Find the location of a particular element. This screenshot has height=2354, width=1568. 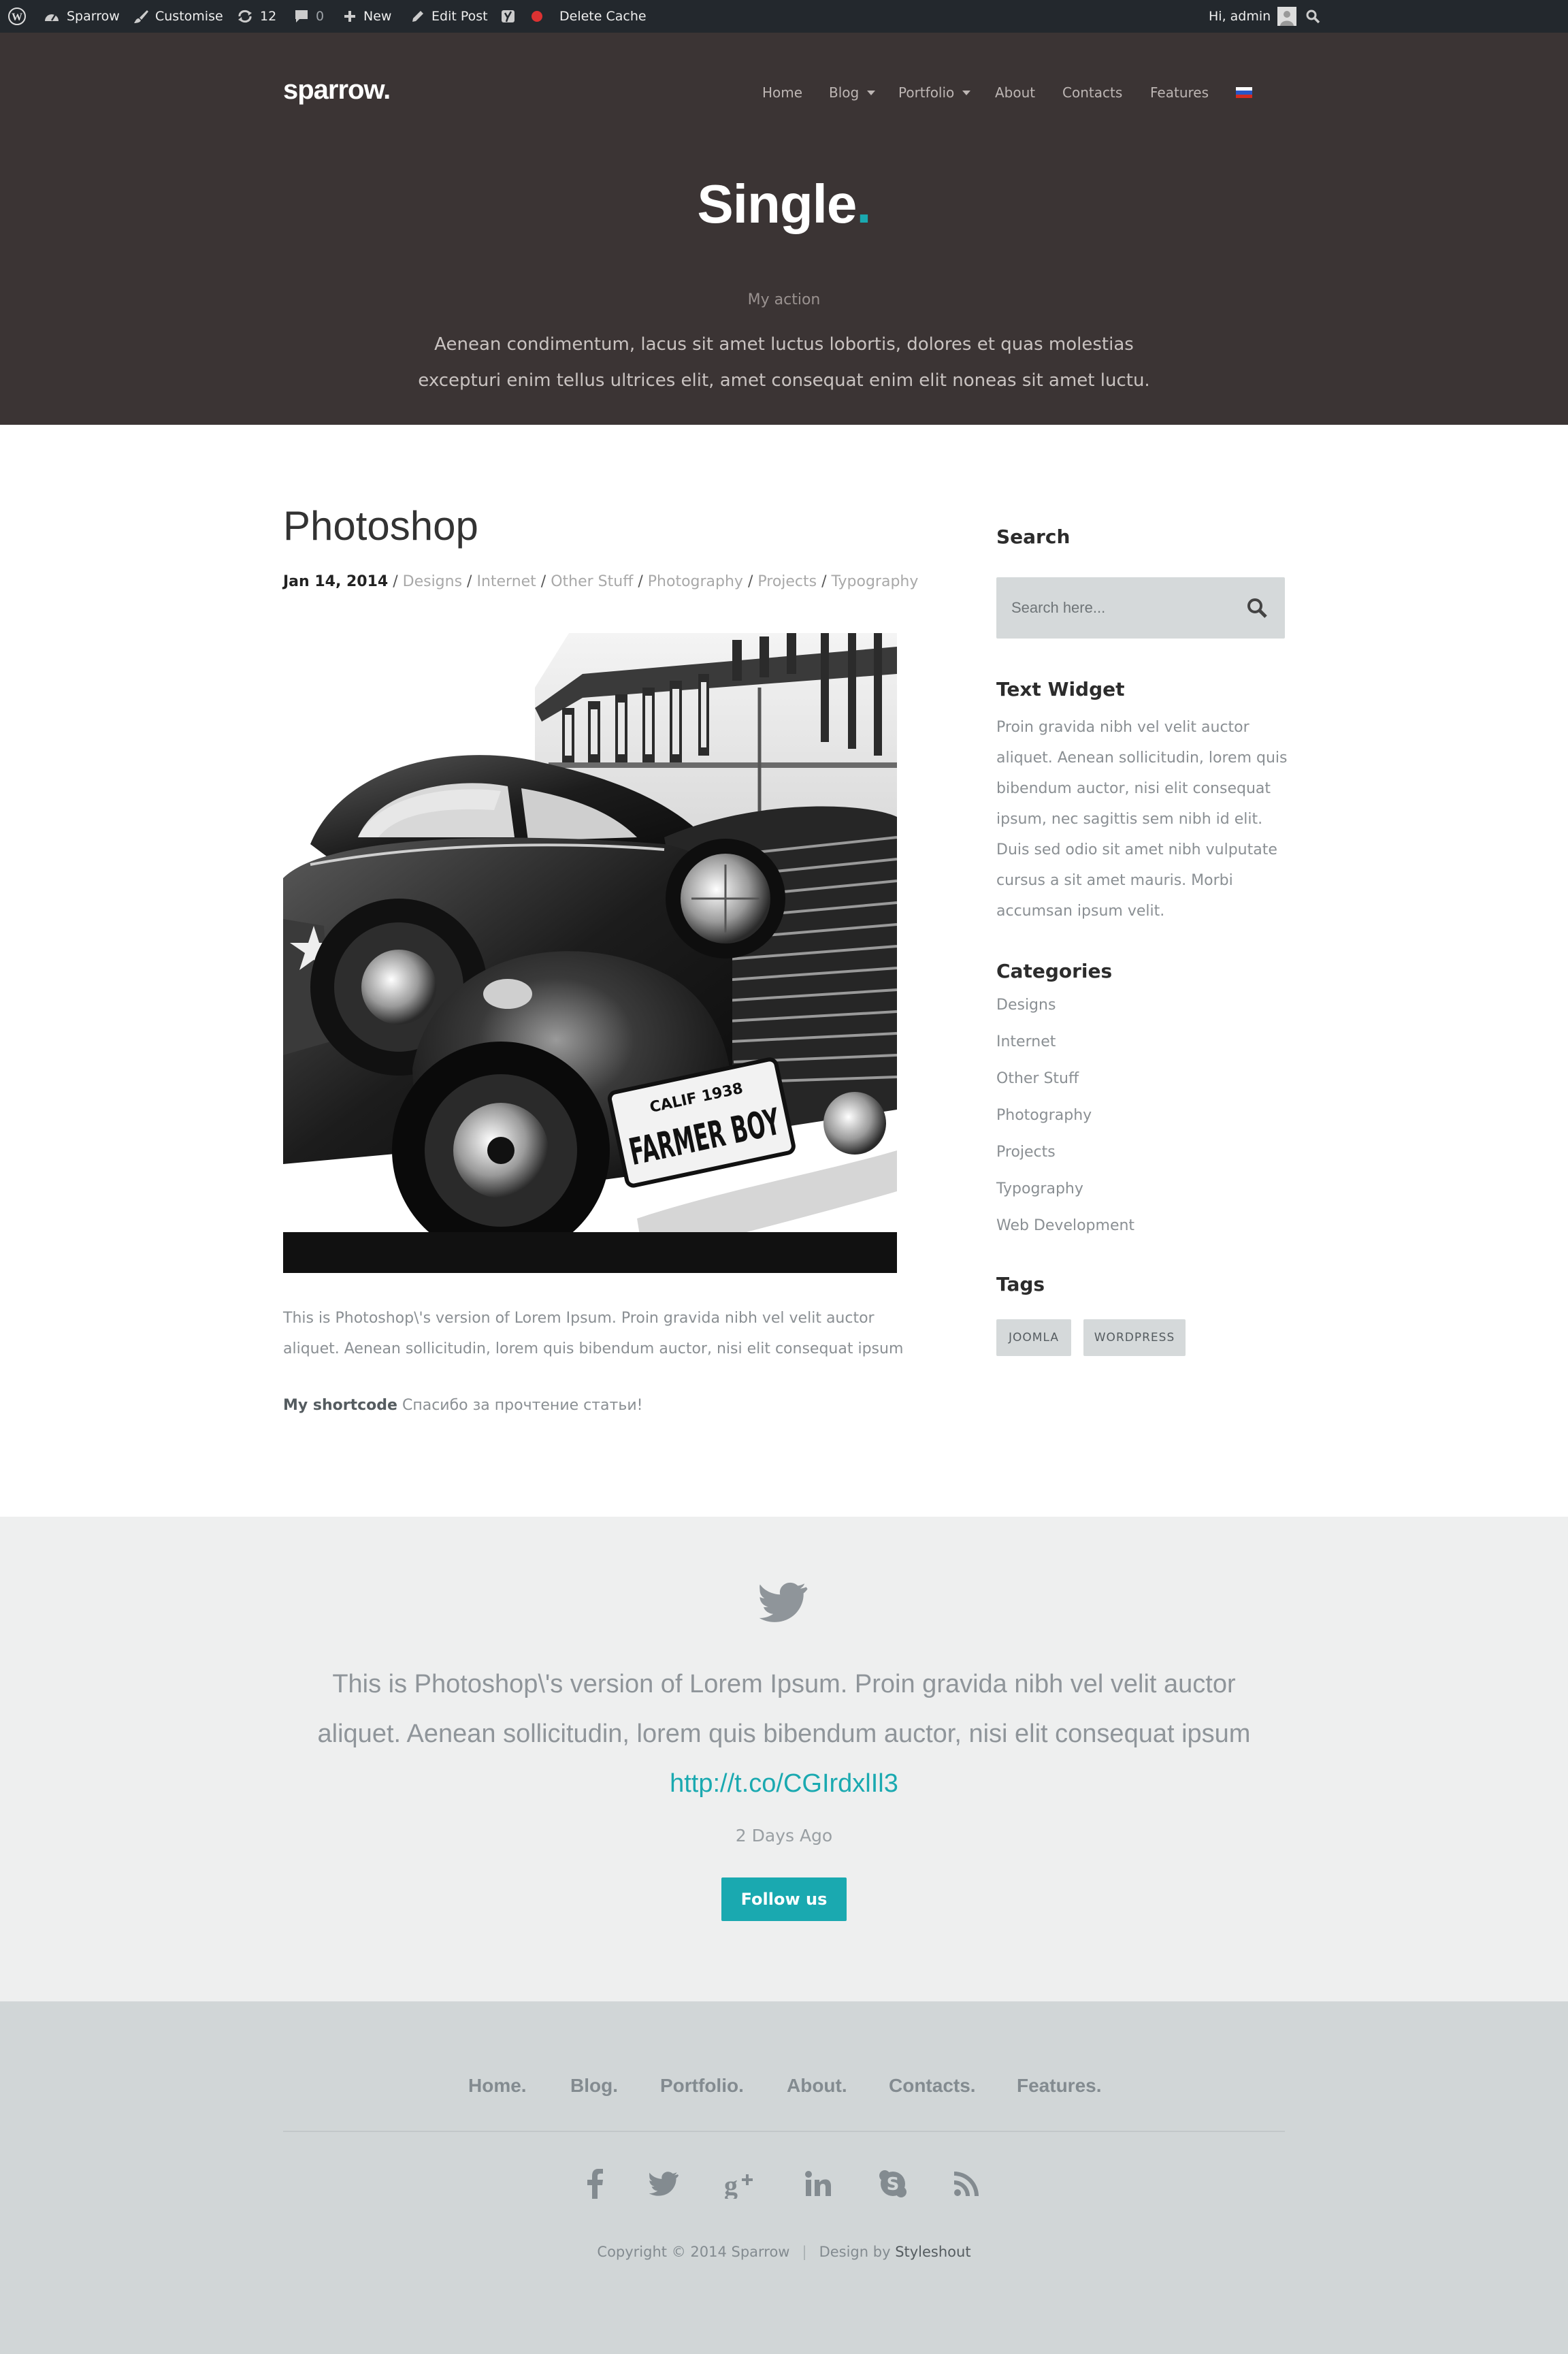

updates-icon is located at coordinates (245, 16).